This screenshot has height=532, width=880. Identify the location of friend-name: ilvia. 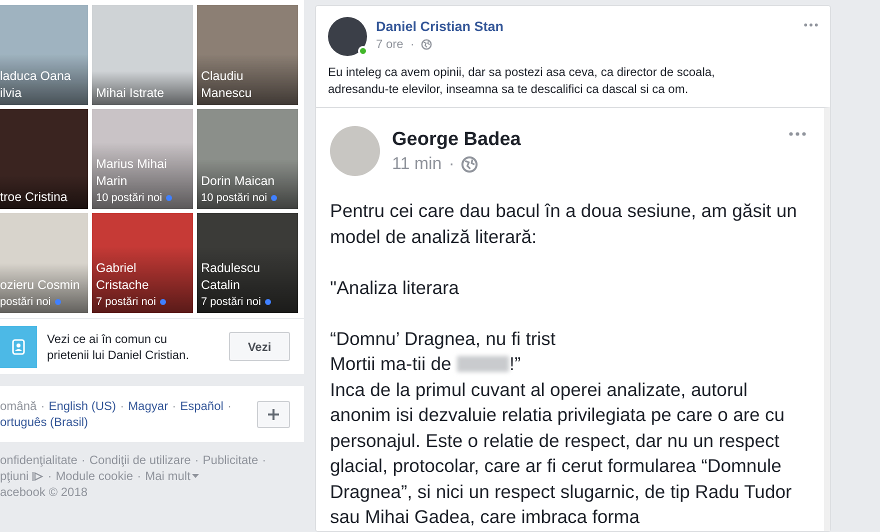
(11, 93).